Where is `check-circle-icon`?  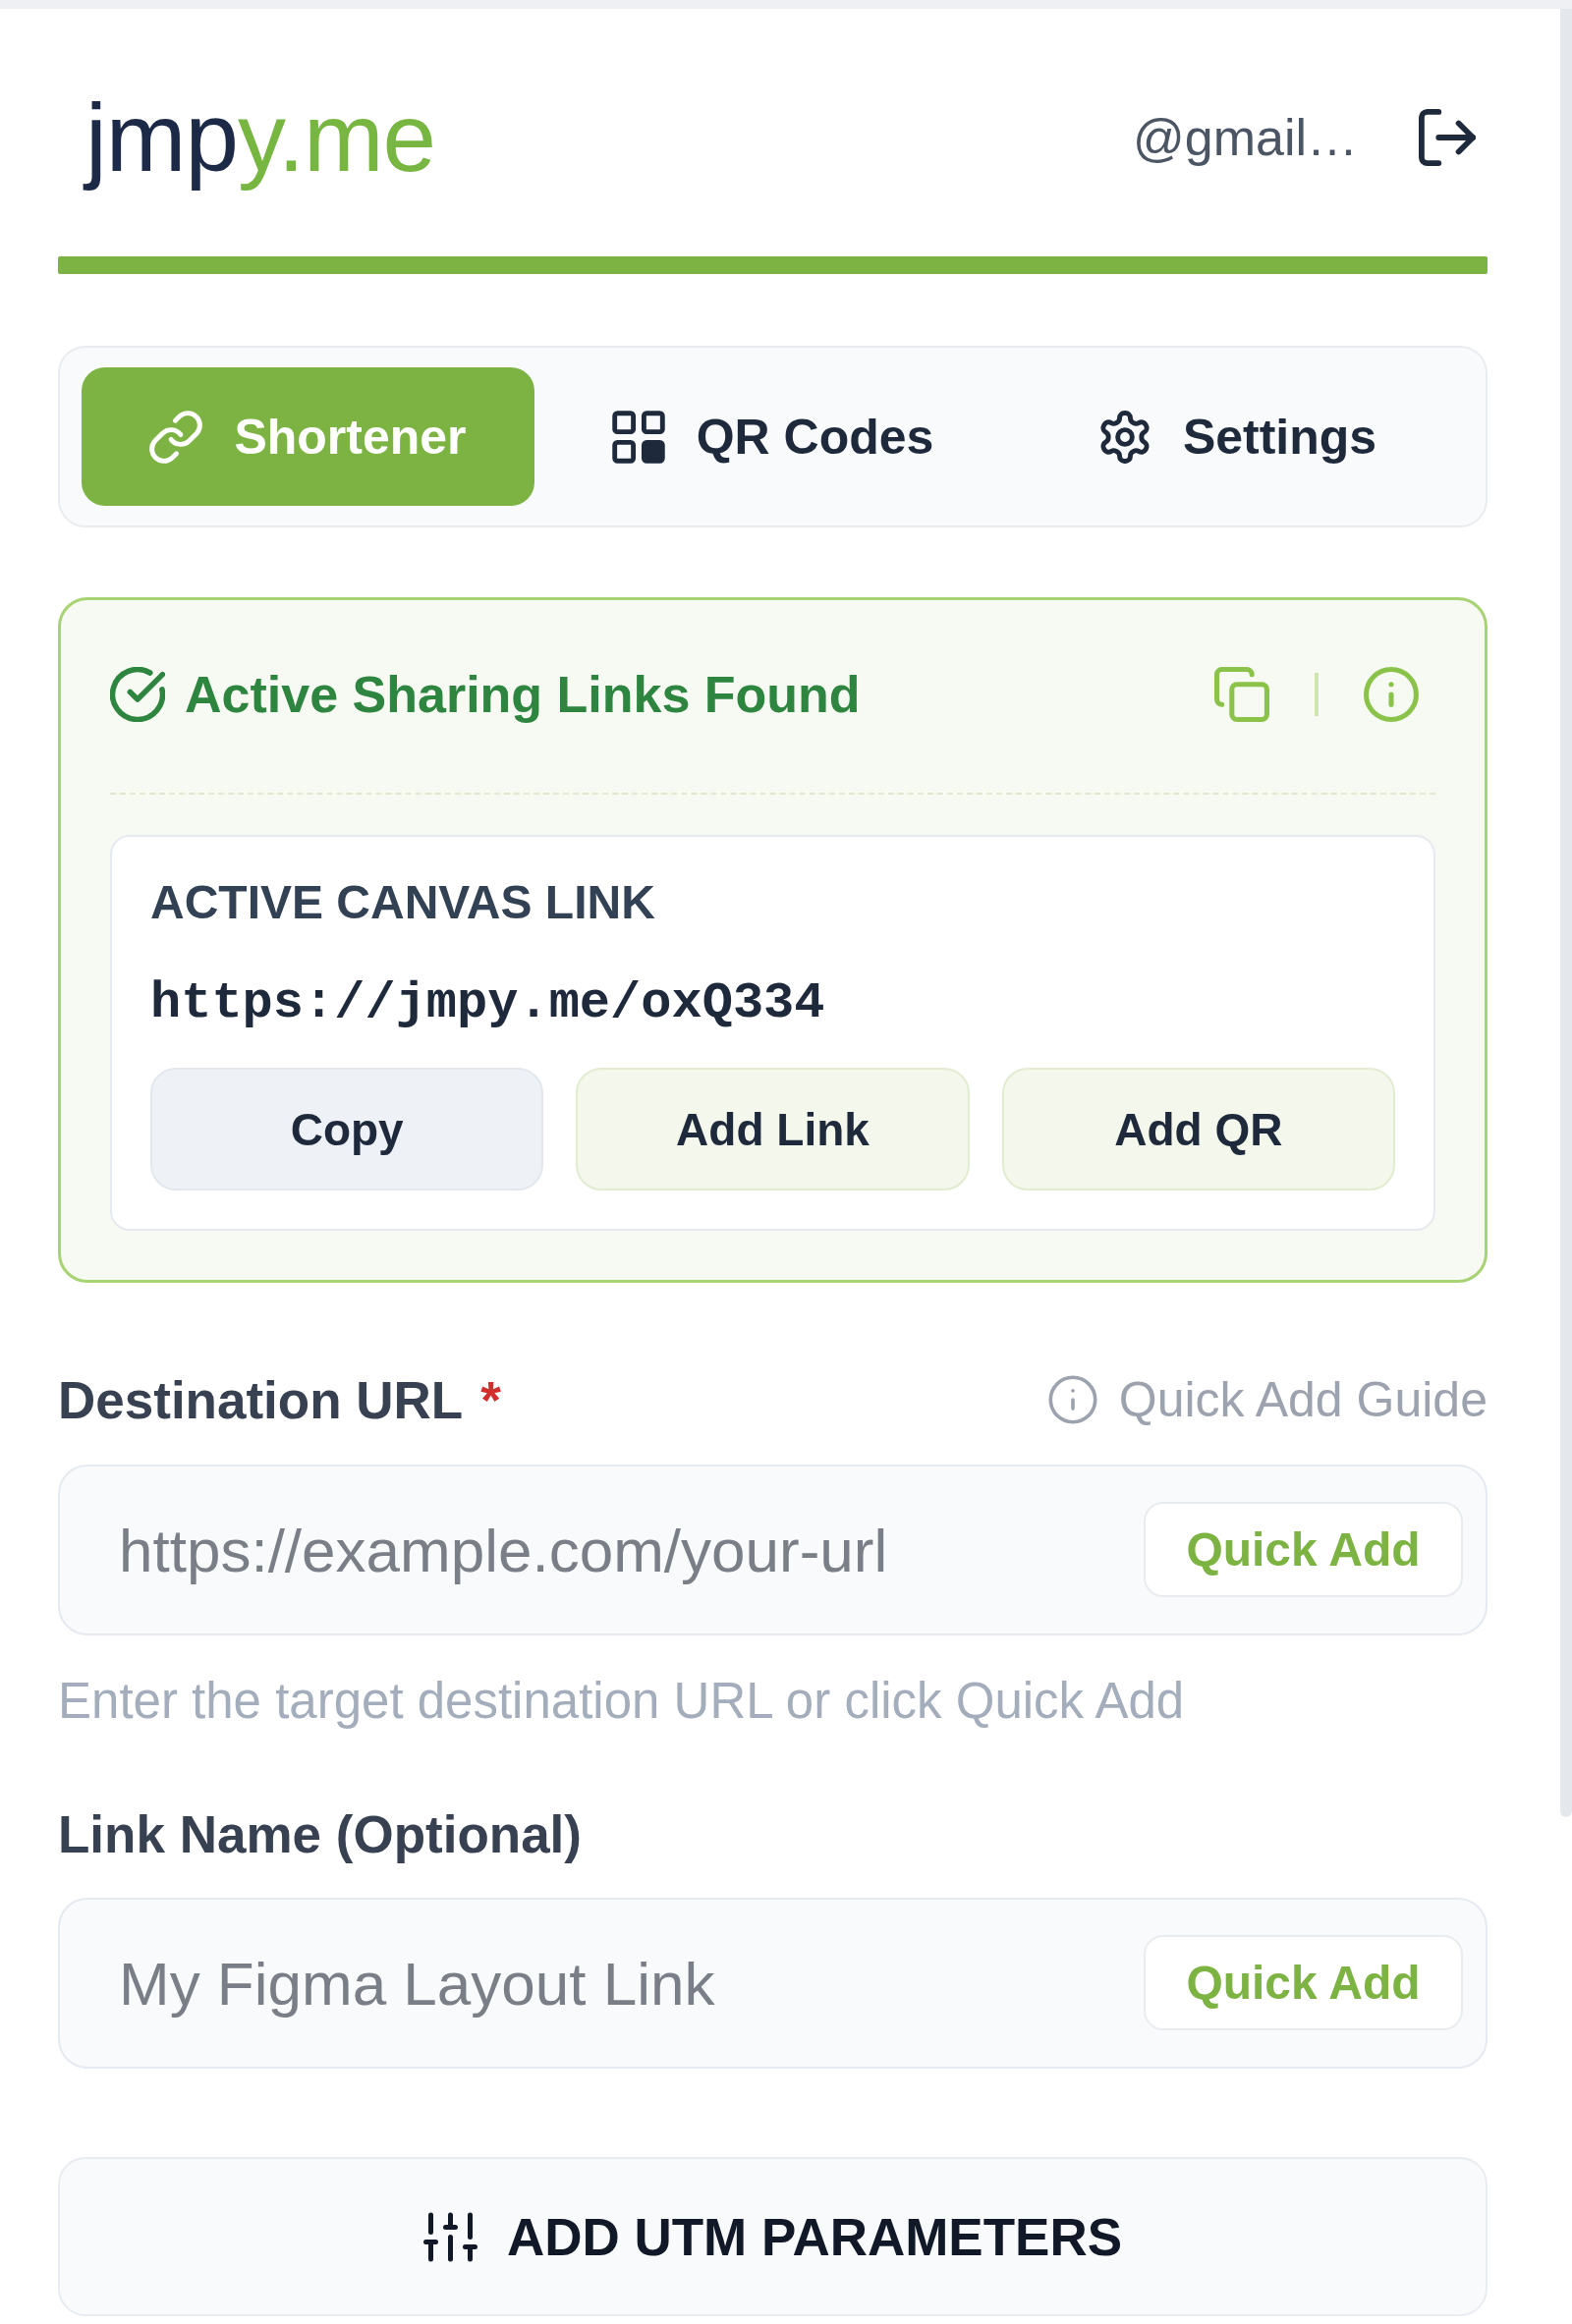
check-circle-icon is located at coordinates (138, 694).